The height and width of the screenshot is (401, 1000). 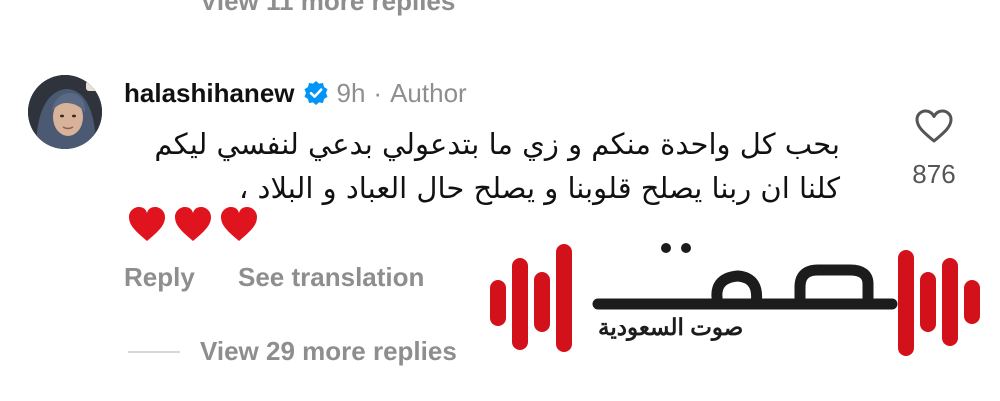 I want to click on view-more-replies: View 29 more replies, so click(x=328, y=351).